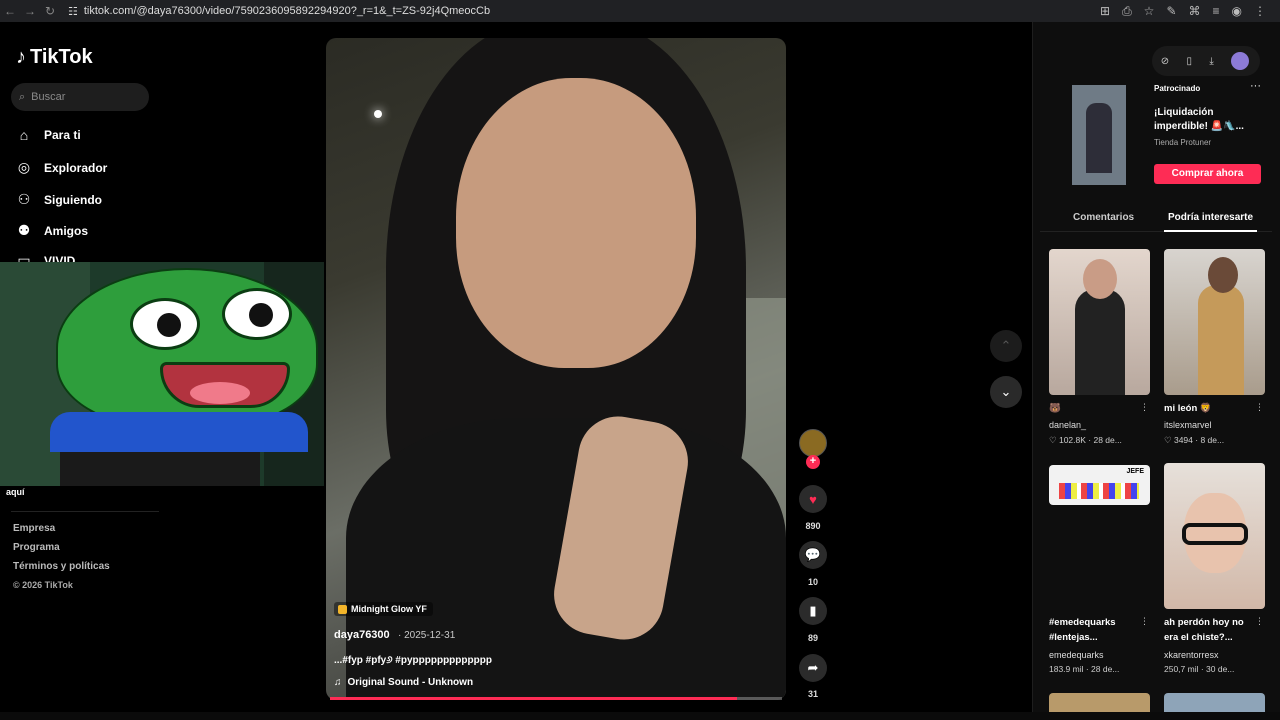  What do you see at coordinates (15, 492) in the screenshot?
I see `overlay-caption: aquí` at bounding box center [15, 492].